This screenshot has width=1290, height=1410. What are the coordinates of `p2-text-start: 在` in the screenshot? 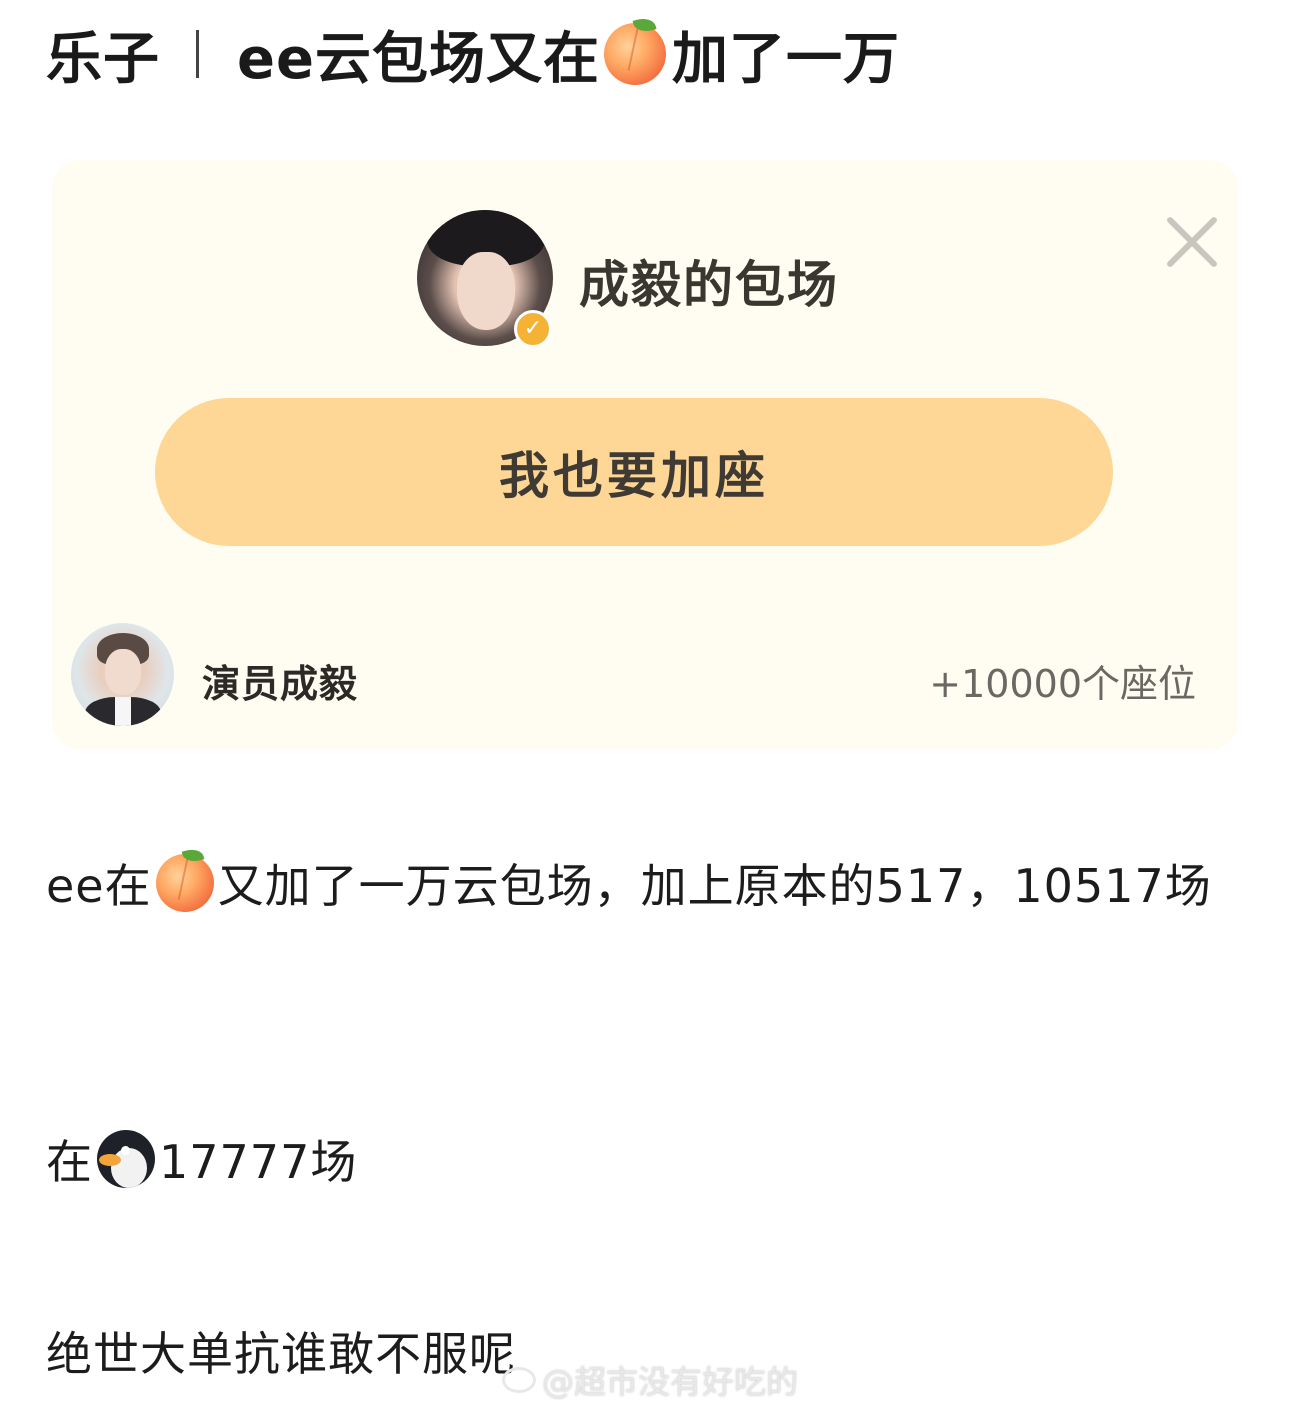 It's located at (69, 1162).